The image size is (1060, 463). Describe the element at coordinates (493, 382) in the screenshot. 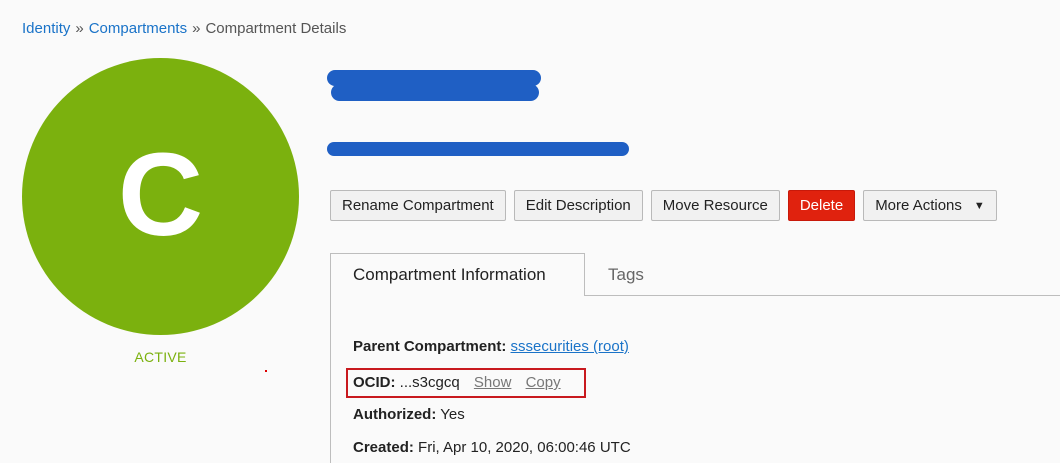

I see `ocid-show-link: Show` at that location.